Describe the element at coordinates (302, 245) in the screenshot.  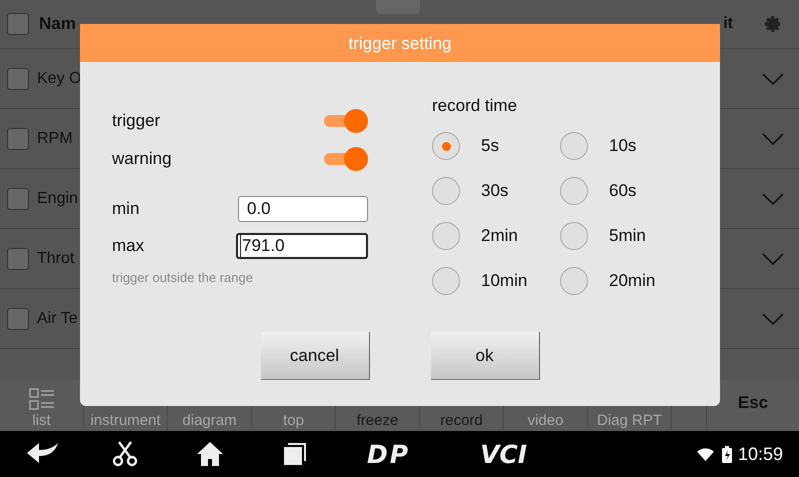
I see `input-field: 791.0` at that location.